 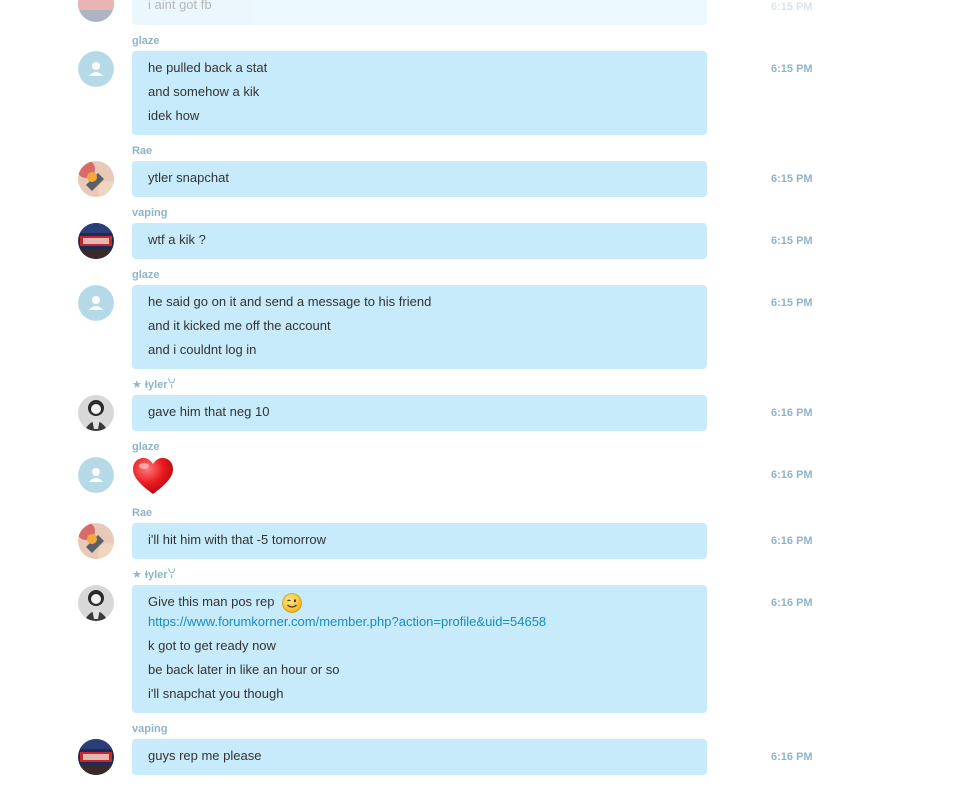 What do you see at coordinates (419, 179) in the screenshot?
I see `message-bubble: ytler snapchat` at bounding box center [419, 179].